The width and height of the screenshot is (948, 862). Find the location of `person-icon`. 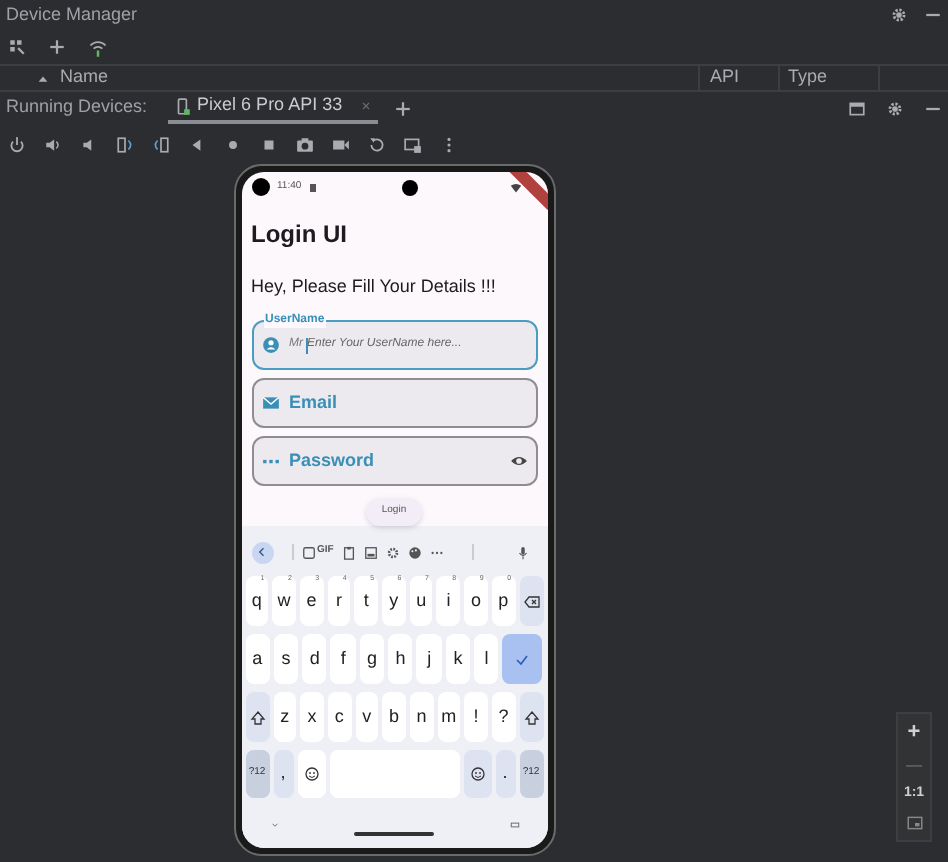

person-icon is located at coordinates (270, 345).